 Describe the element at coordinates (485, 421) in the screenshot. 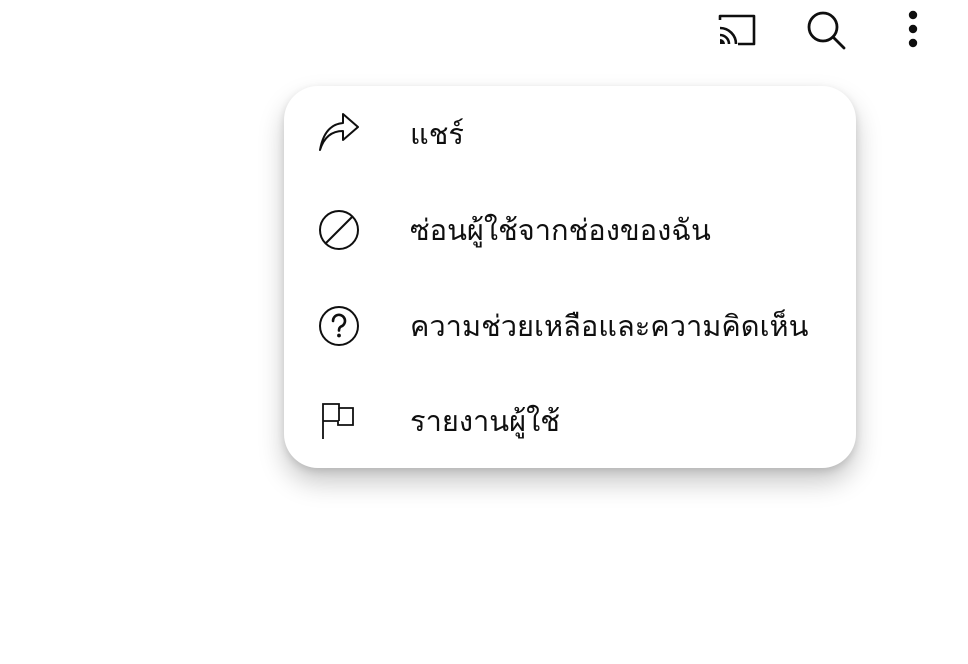

I see `menu-item-label: รายงานผู้ใช้` at that location.